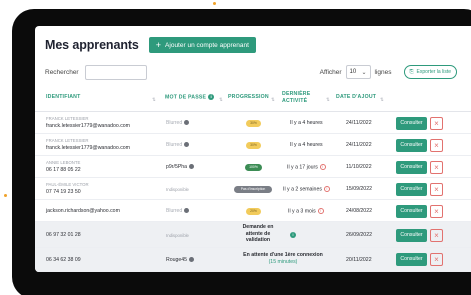 The image size is (471, 295). I want to click on lines-label: lignes, so click(383, 72).